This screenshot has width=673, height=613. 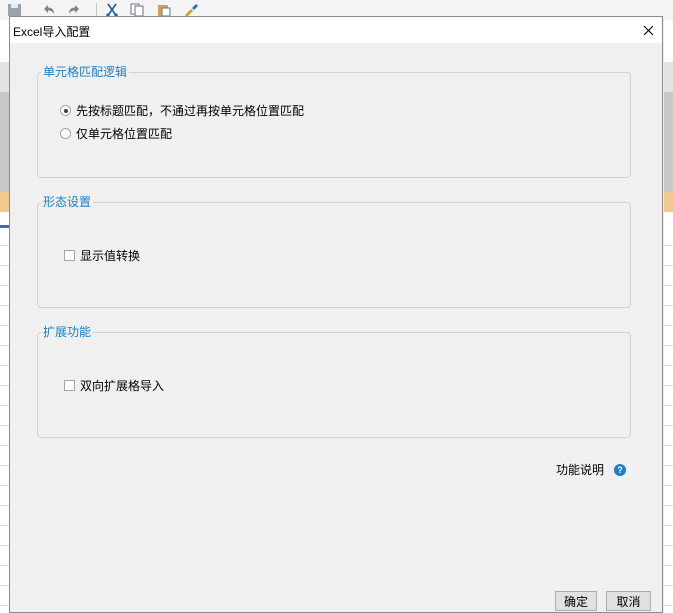 I want to click on help-label: 功能说明, so click(x=580, y=470).